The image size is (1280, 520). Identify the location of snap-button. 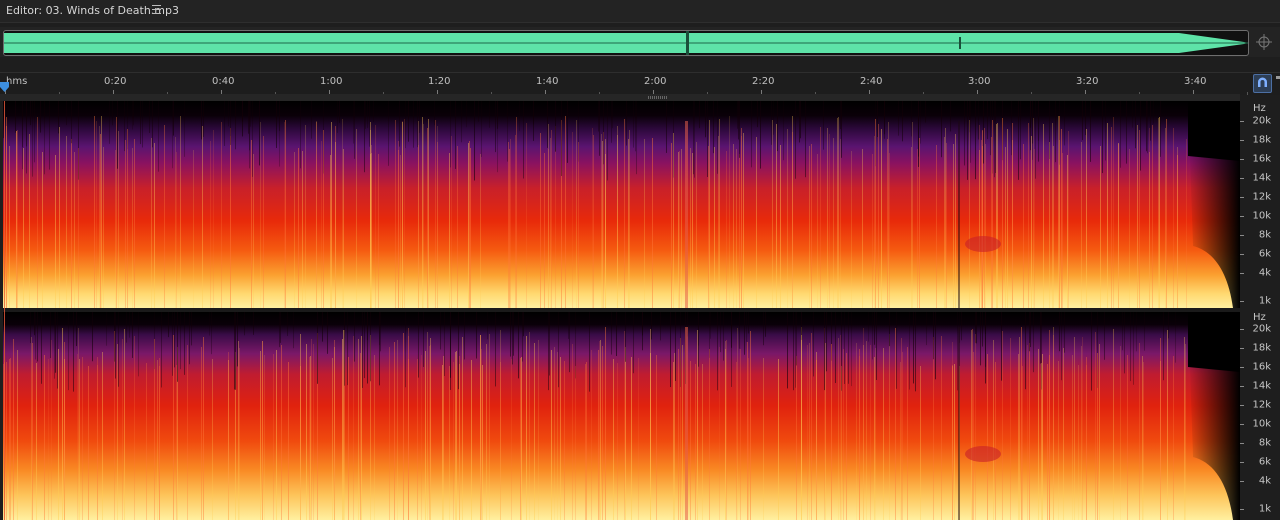
(1262, 83).